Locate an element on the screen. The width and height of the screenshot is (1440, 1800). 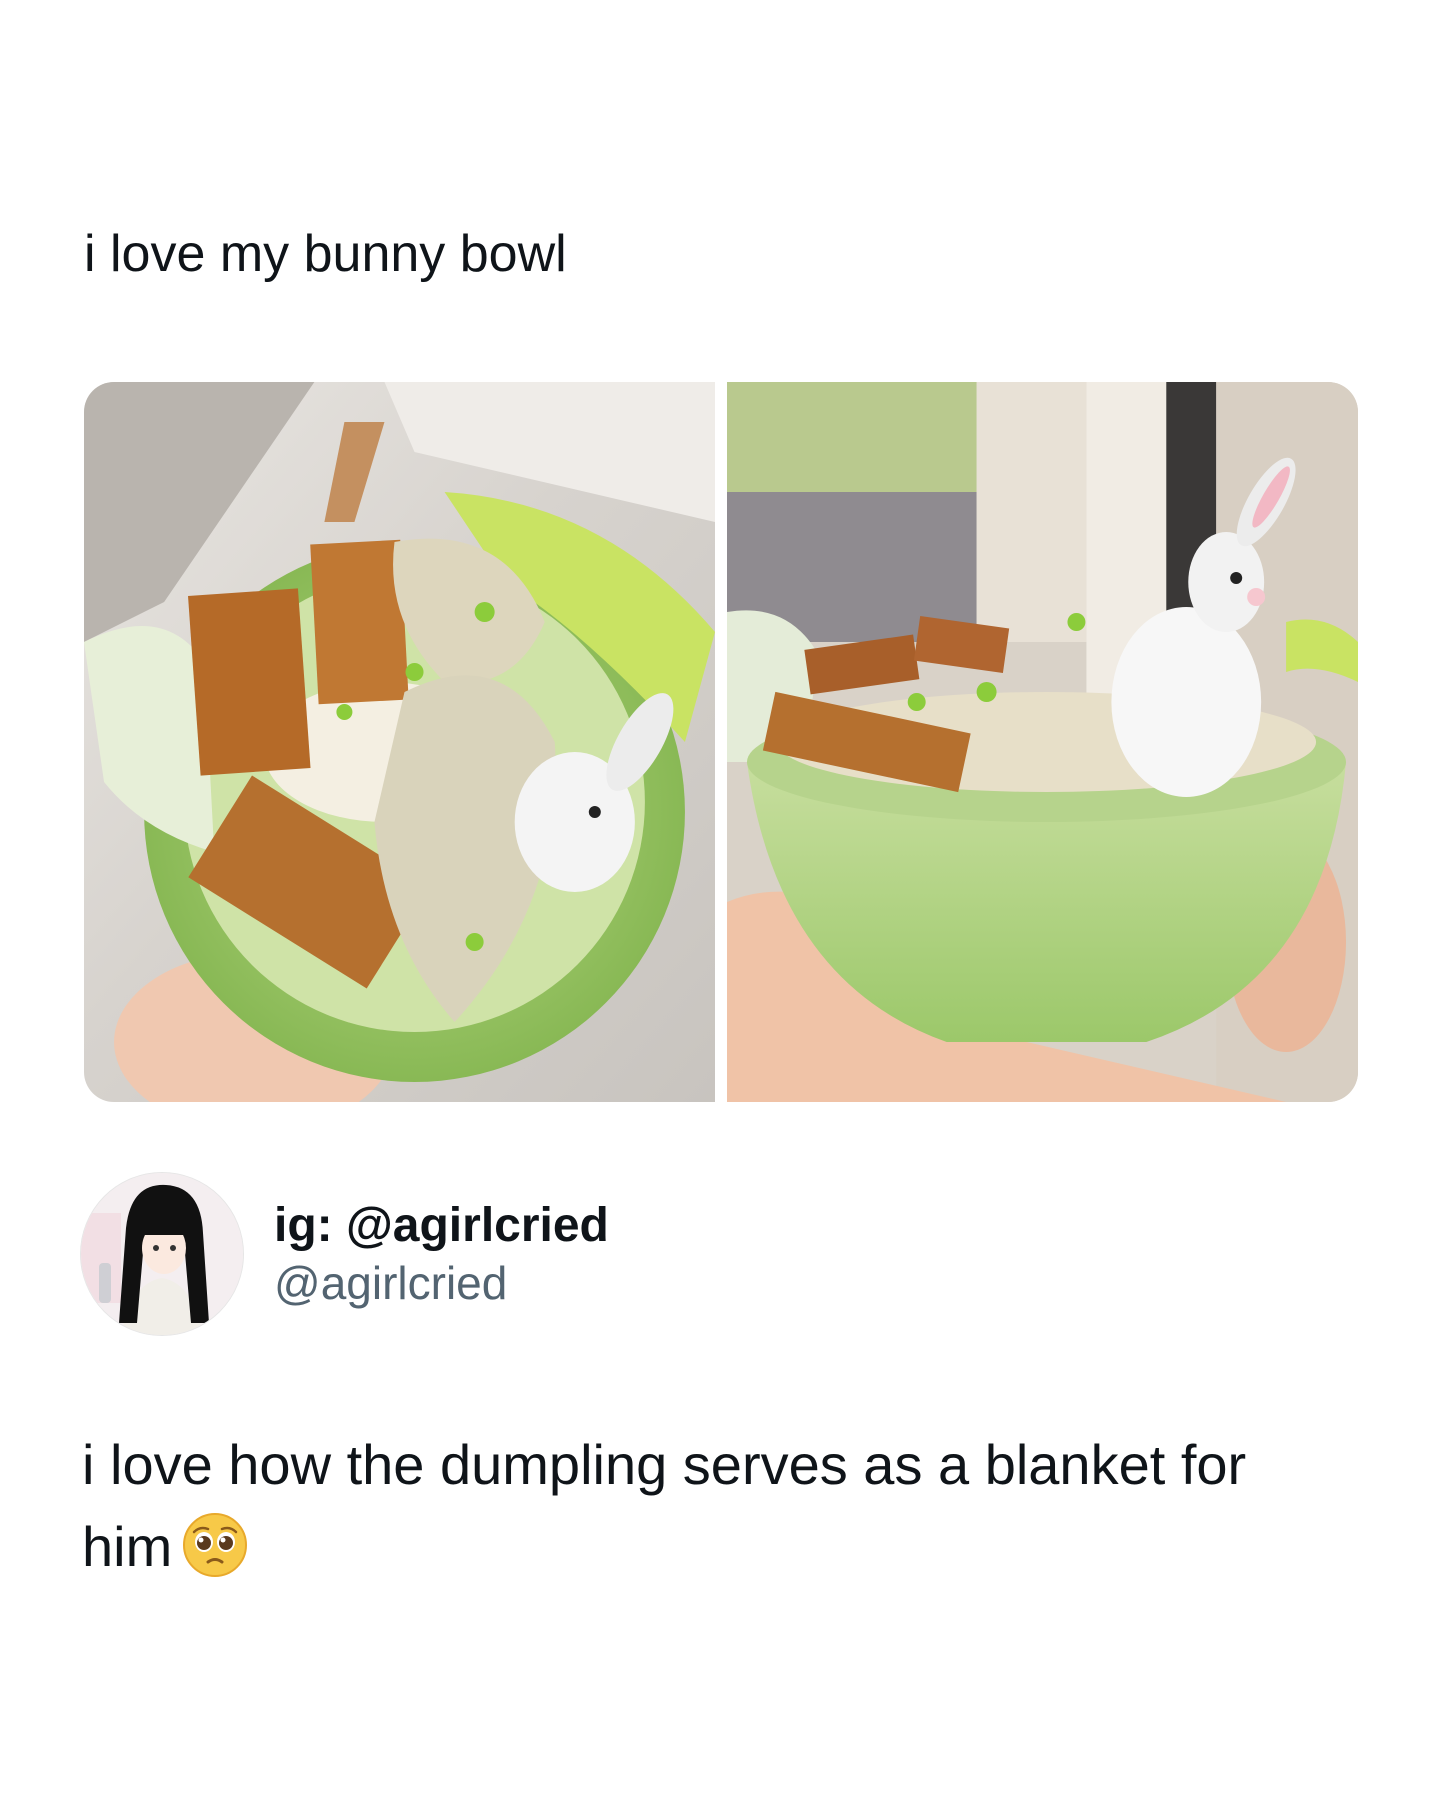
pleading-face-emoji-icon is located at coordinates (215, 1545).